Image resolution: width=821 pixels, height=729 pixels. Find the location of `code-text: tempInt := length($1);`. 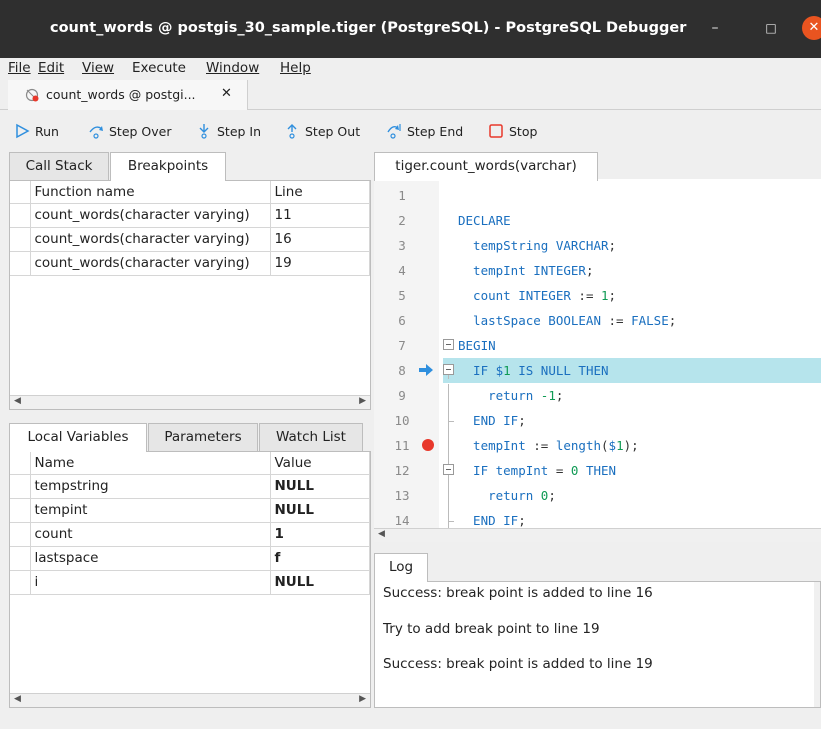

code-text: tempInt := length($1); is located at coordinates (548, 445).